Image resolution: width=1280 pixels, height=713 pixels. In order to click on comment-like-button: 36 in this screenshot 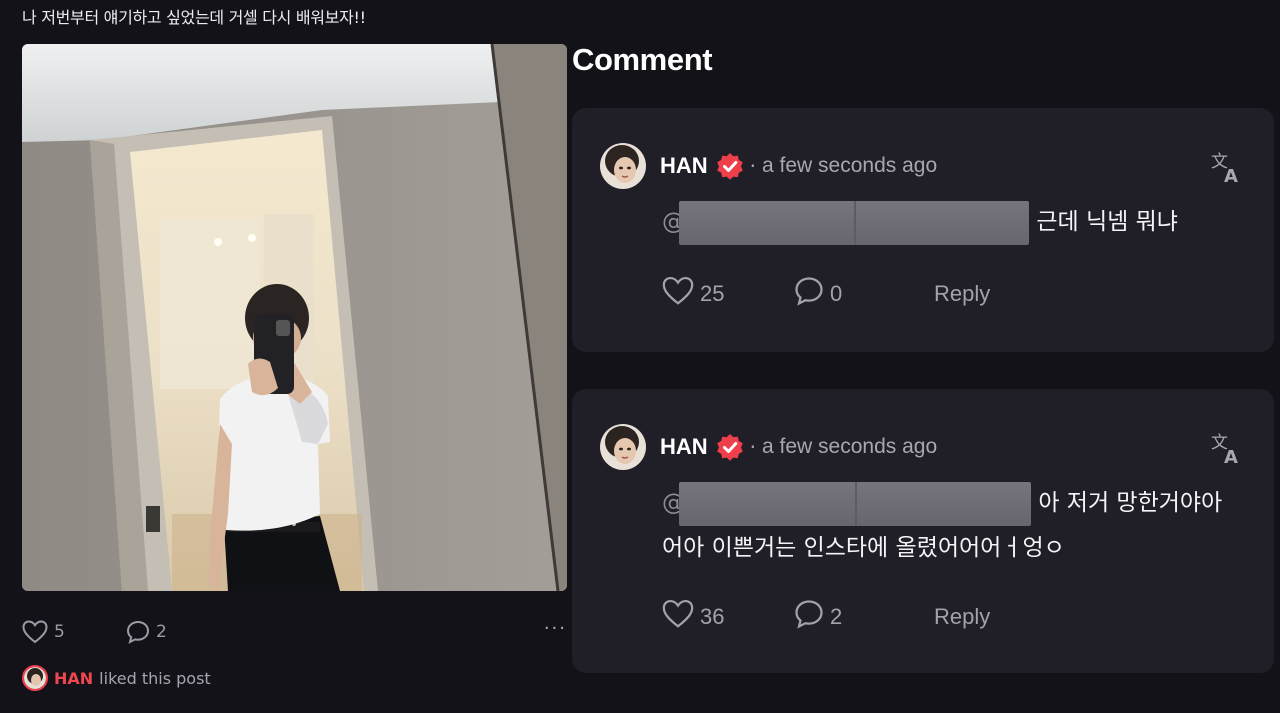, I will do `click(728, 617)`.